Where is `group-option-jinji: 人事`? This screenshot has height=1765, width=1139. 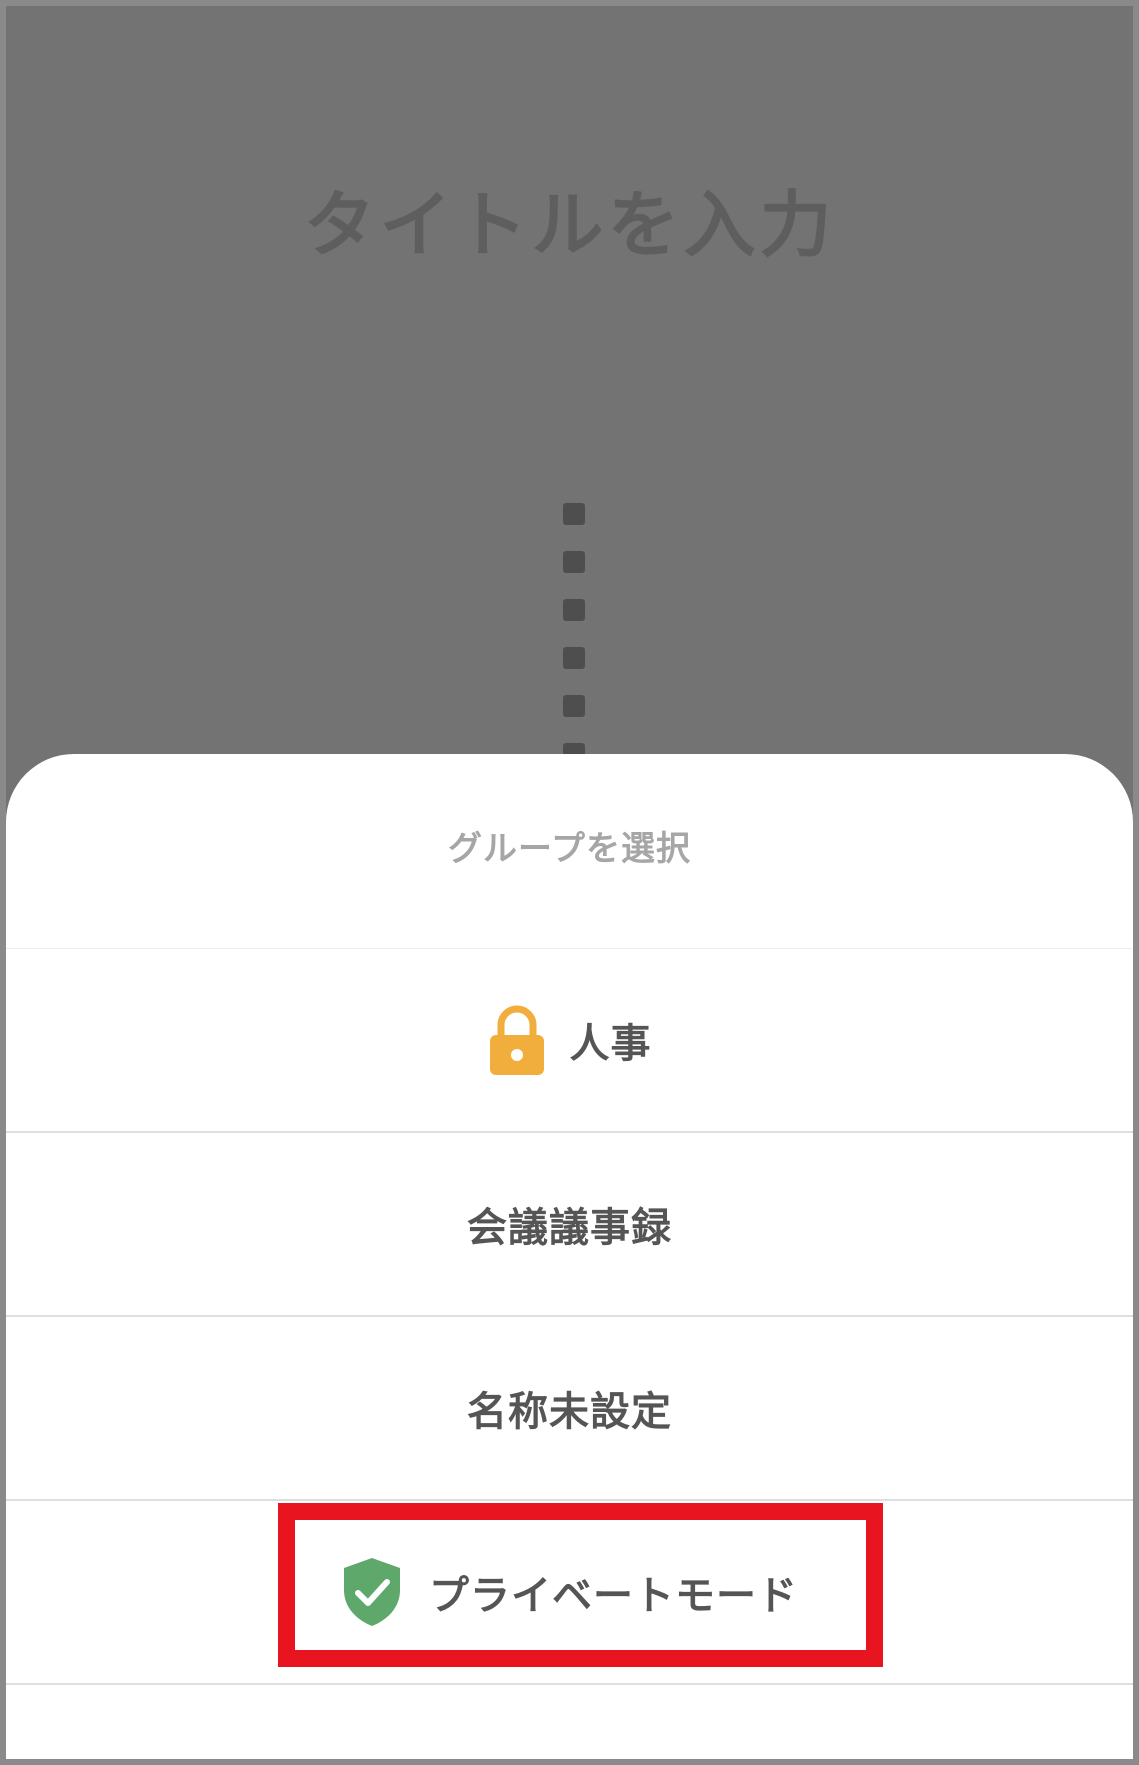 group-option-jinji: 人事 is located at coordinates (569, 1041).